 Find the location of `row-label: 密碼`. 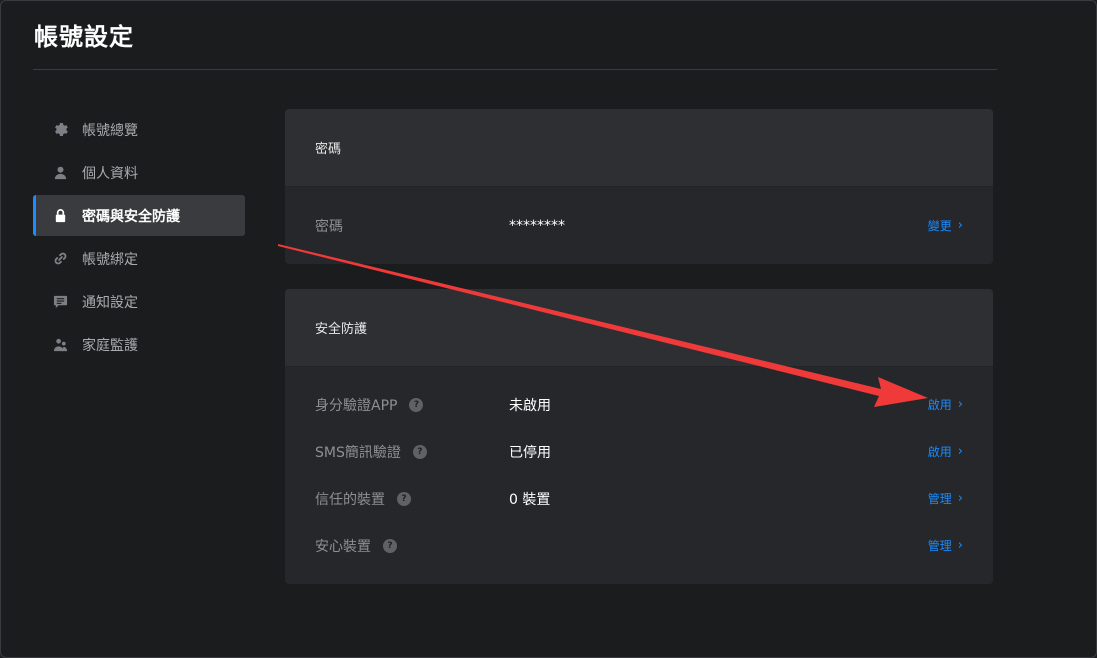

row-label: 密碼 is located at coordinates (329, 226).